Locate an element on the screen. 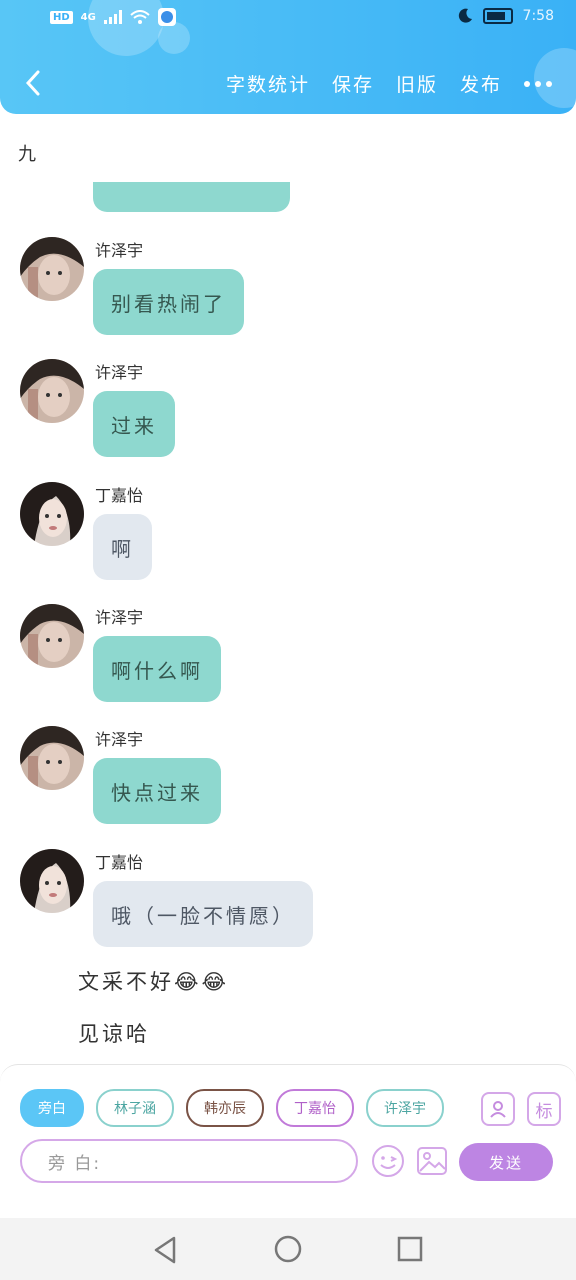 Image resolution: width=576 pixels, height=1280 pixels. mark-button: 标 is located at coordinates (544, 1109).